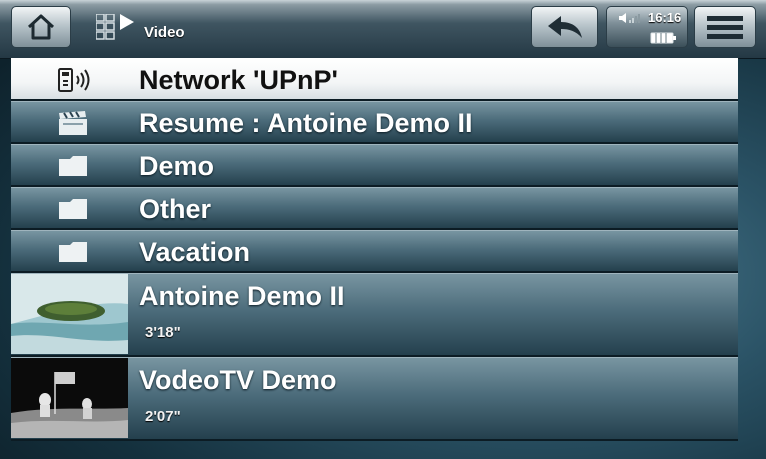 This screenshot has height=459, width=766. Describe the element at coordinates (73, 123) in the screenshot. I see `clapperboard-icon` at that location.